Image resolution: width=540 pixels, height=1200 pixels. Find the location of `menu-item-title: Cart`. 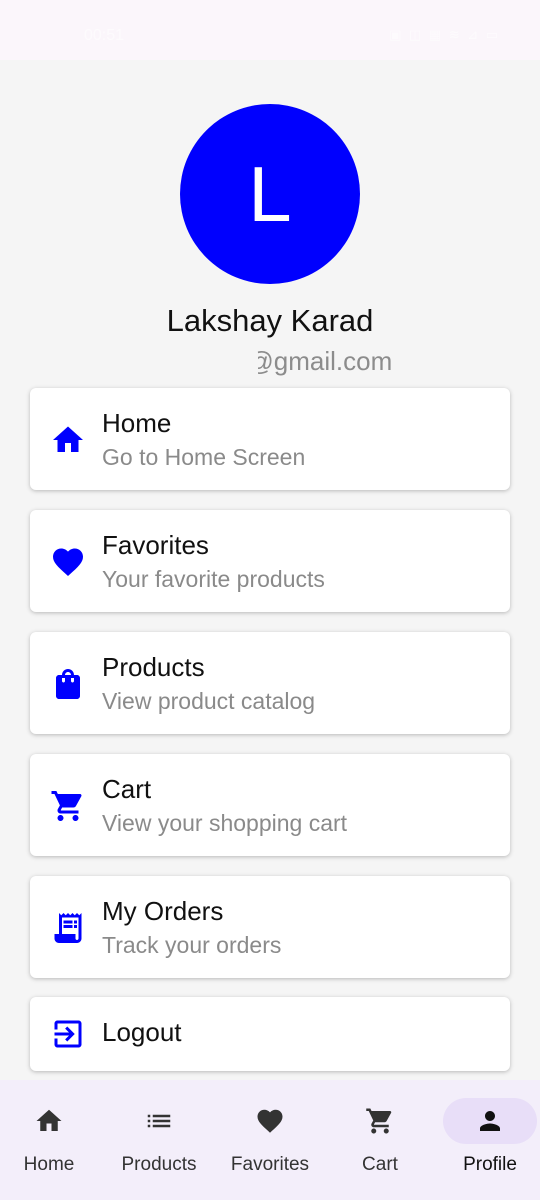

menu-item-title: Cart is located at coordinates (127, 789).